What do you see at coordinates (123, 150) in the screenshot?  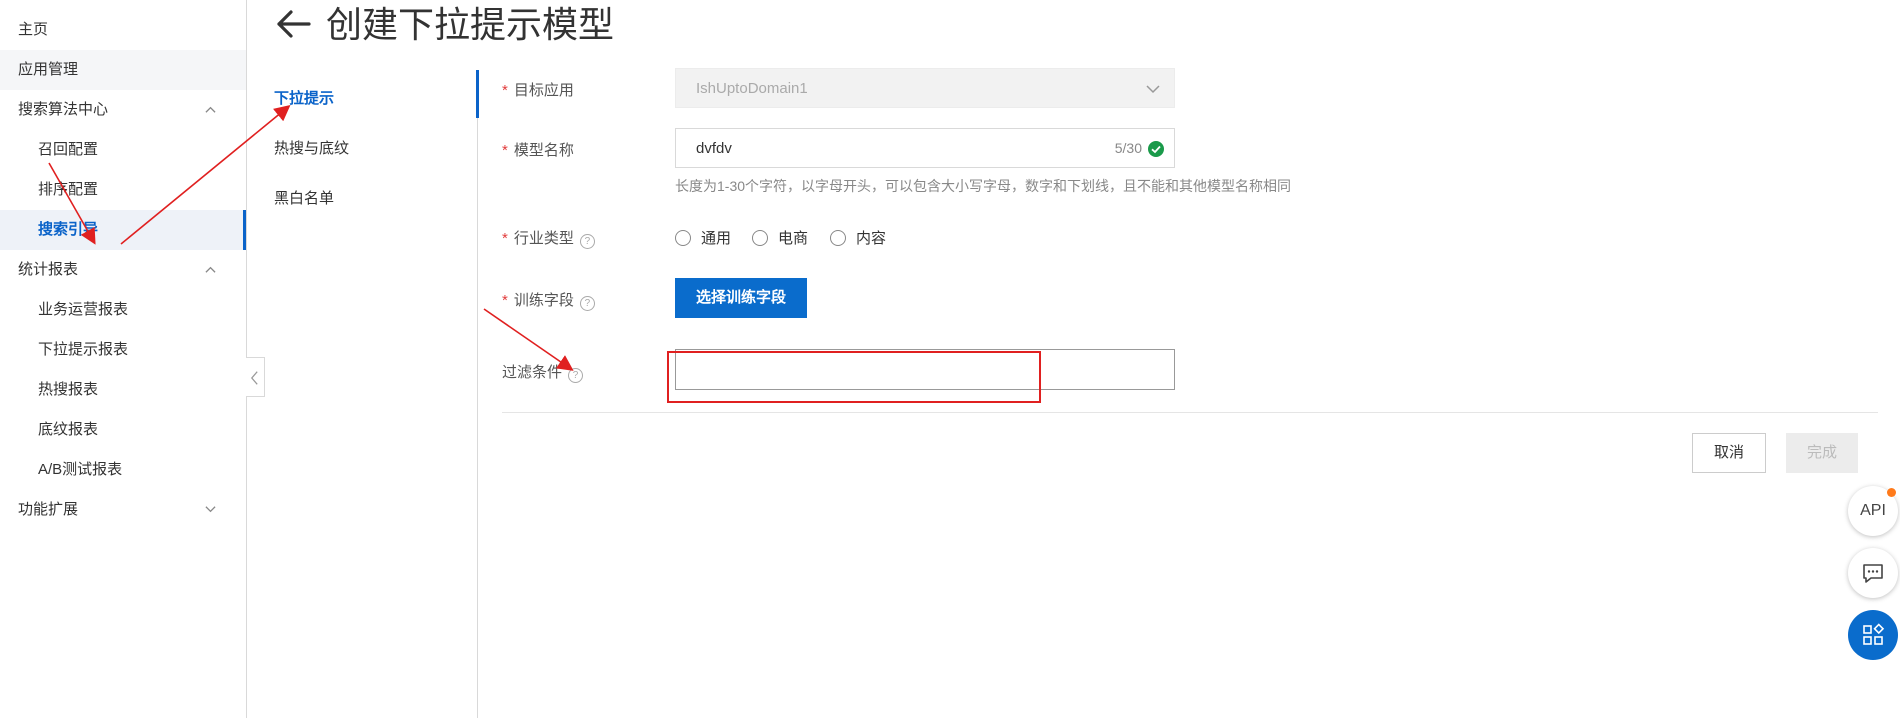 I see `sidebar-item-recall-config: 召回配置` at bounding box center [123, 150].